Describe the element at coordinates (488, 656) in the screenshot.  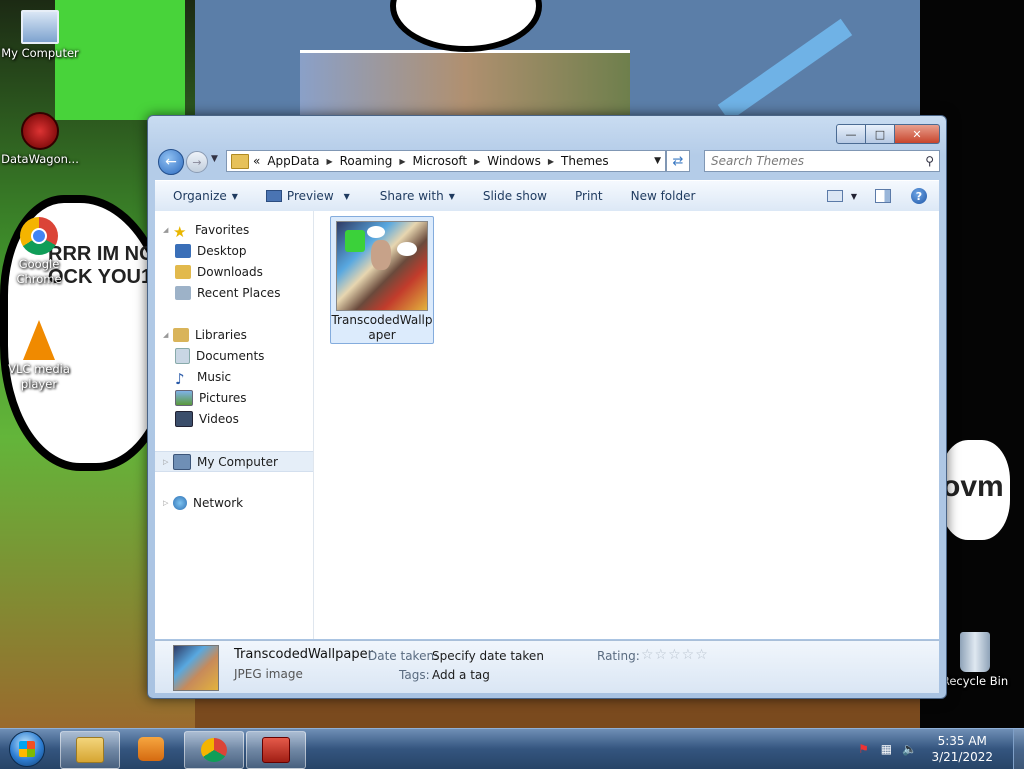
I see `date-taken-field: Specify date taken` at that location.